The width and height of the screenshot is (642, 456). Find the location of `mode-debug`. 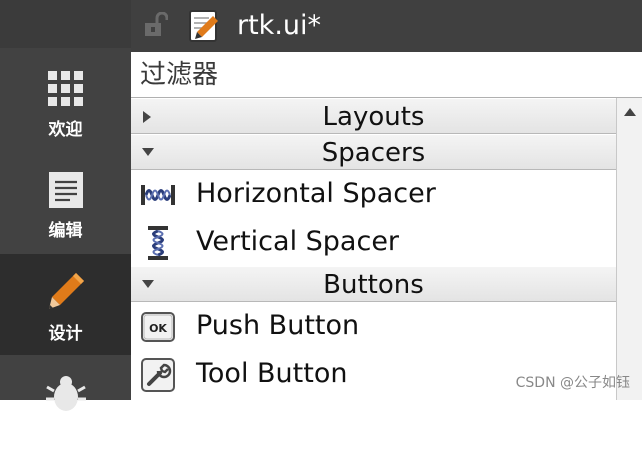

mode-debug is located at coordinates (65, 405).